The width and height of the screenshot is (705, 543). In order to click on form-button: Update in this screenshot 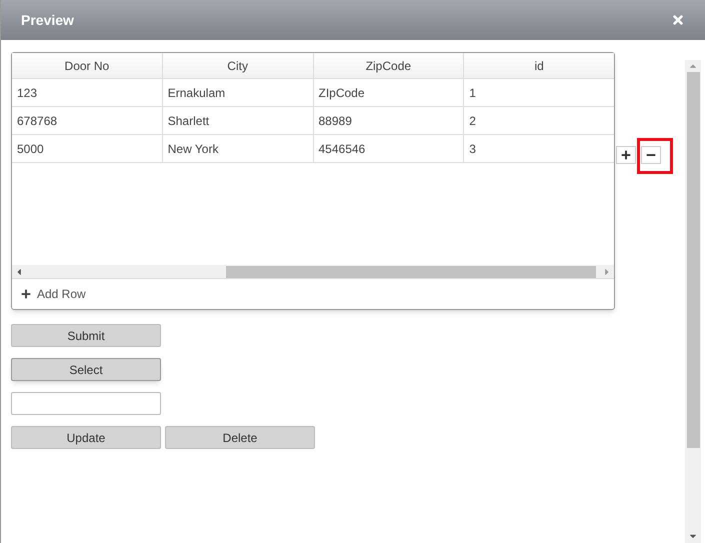, I will do `click(86, 437)`.